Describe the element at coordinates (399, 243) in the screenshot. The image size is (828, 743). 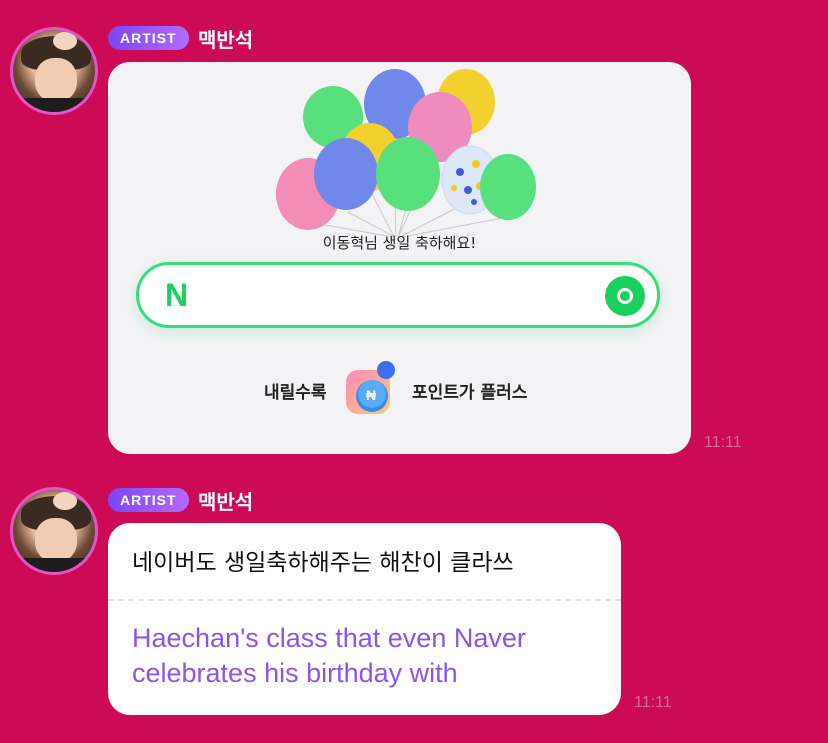
I see `birthday-caption: 이동혁님 생일 축하해요!` at that location.